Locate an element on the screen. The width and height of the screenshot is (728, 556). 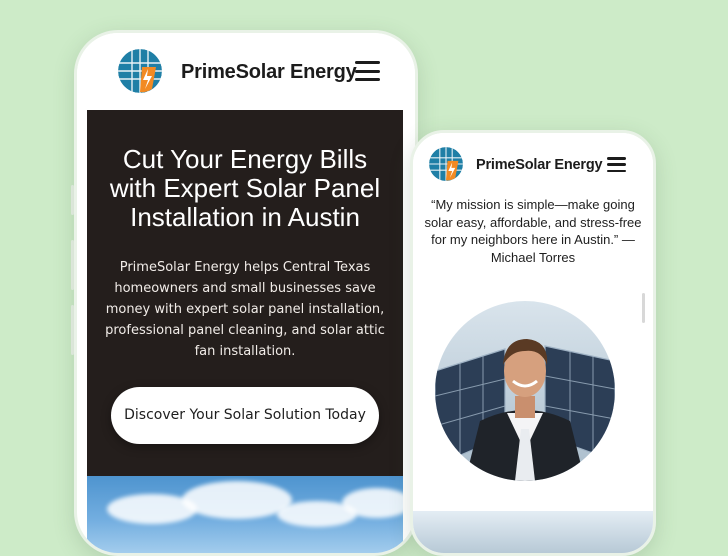
sky-hero-image is located at coordinates (245, 514).